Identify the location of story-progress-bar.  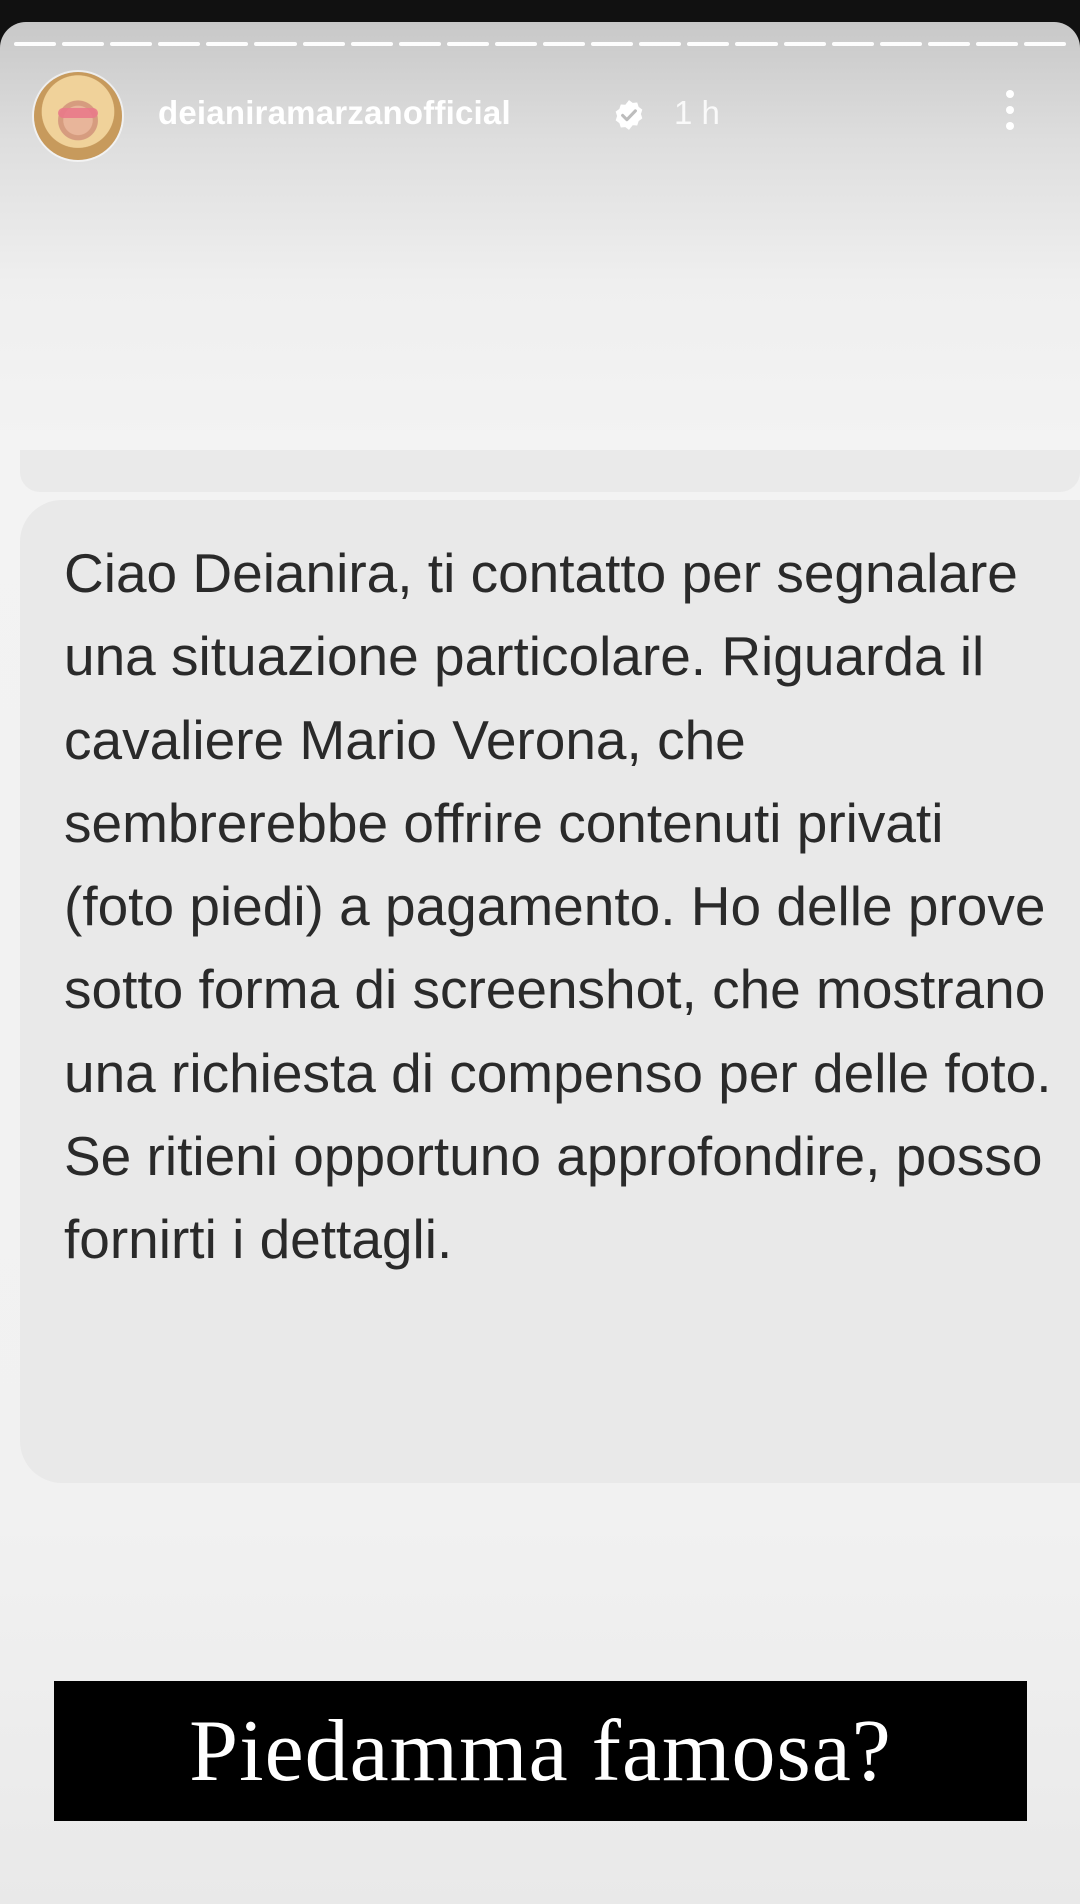
(540, 44).